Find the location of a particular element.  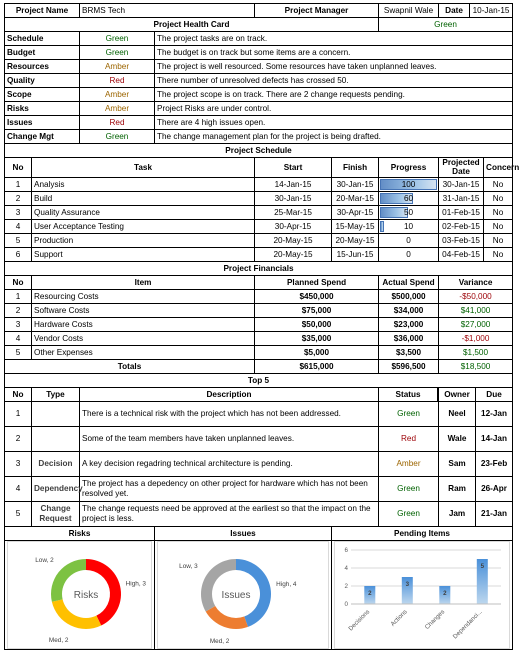

date-value: 10-Jan-15 is located at coordinates (491, 10).